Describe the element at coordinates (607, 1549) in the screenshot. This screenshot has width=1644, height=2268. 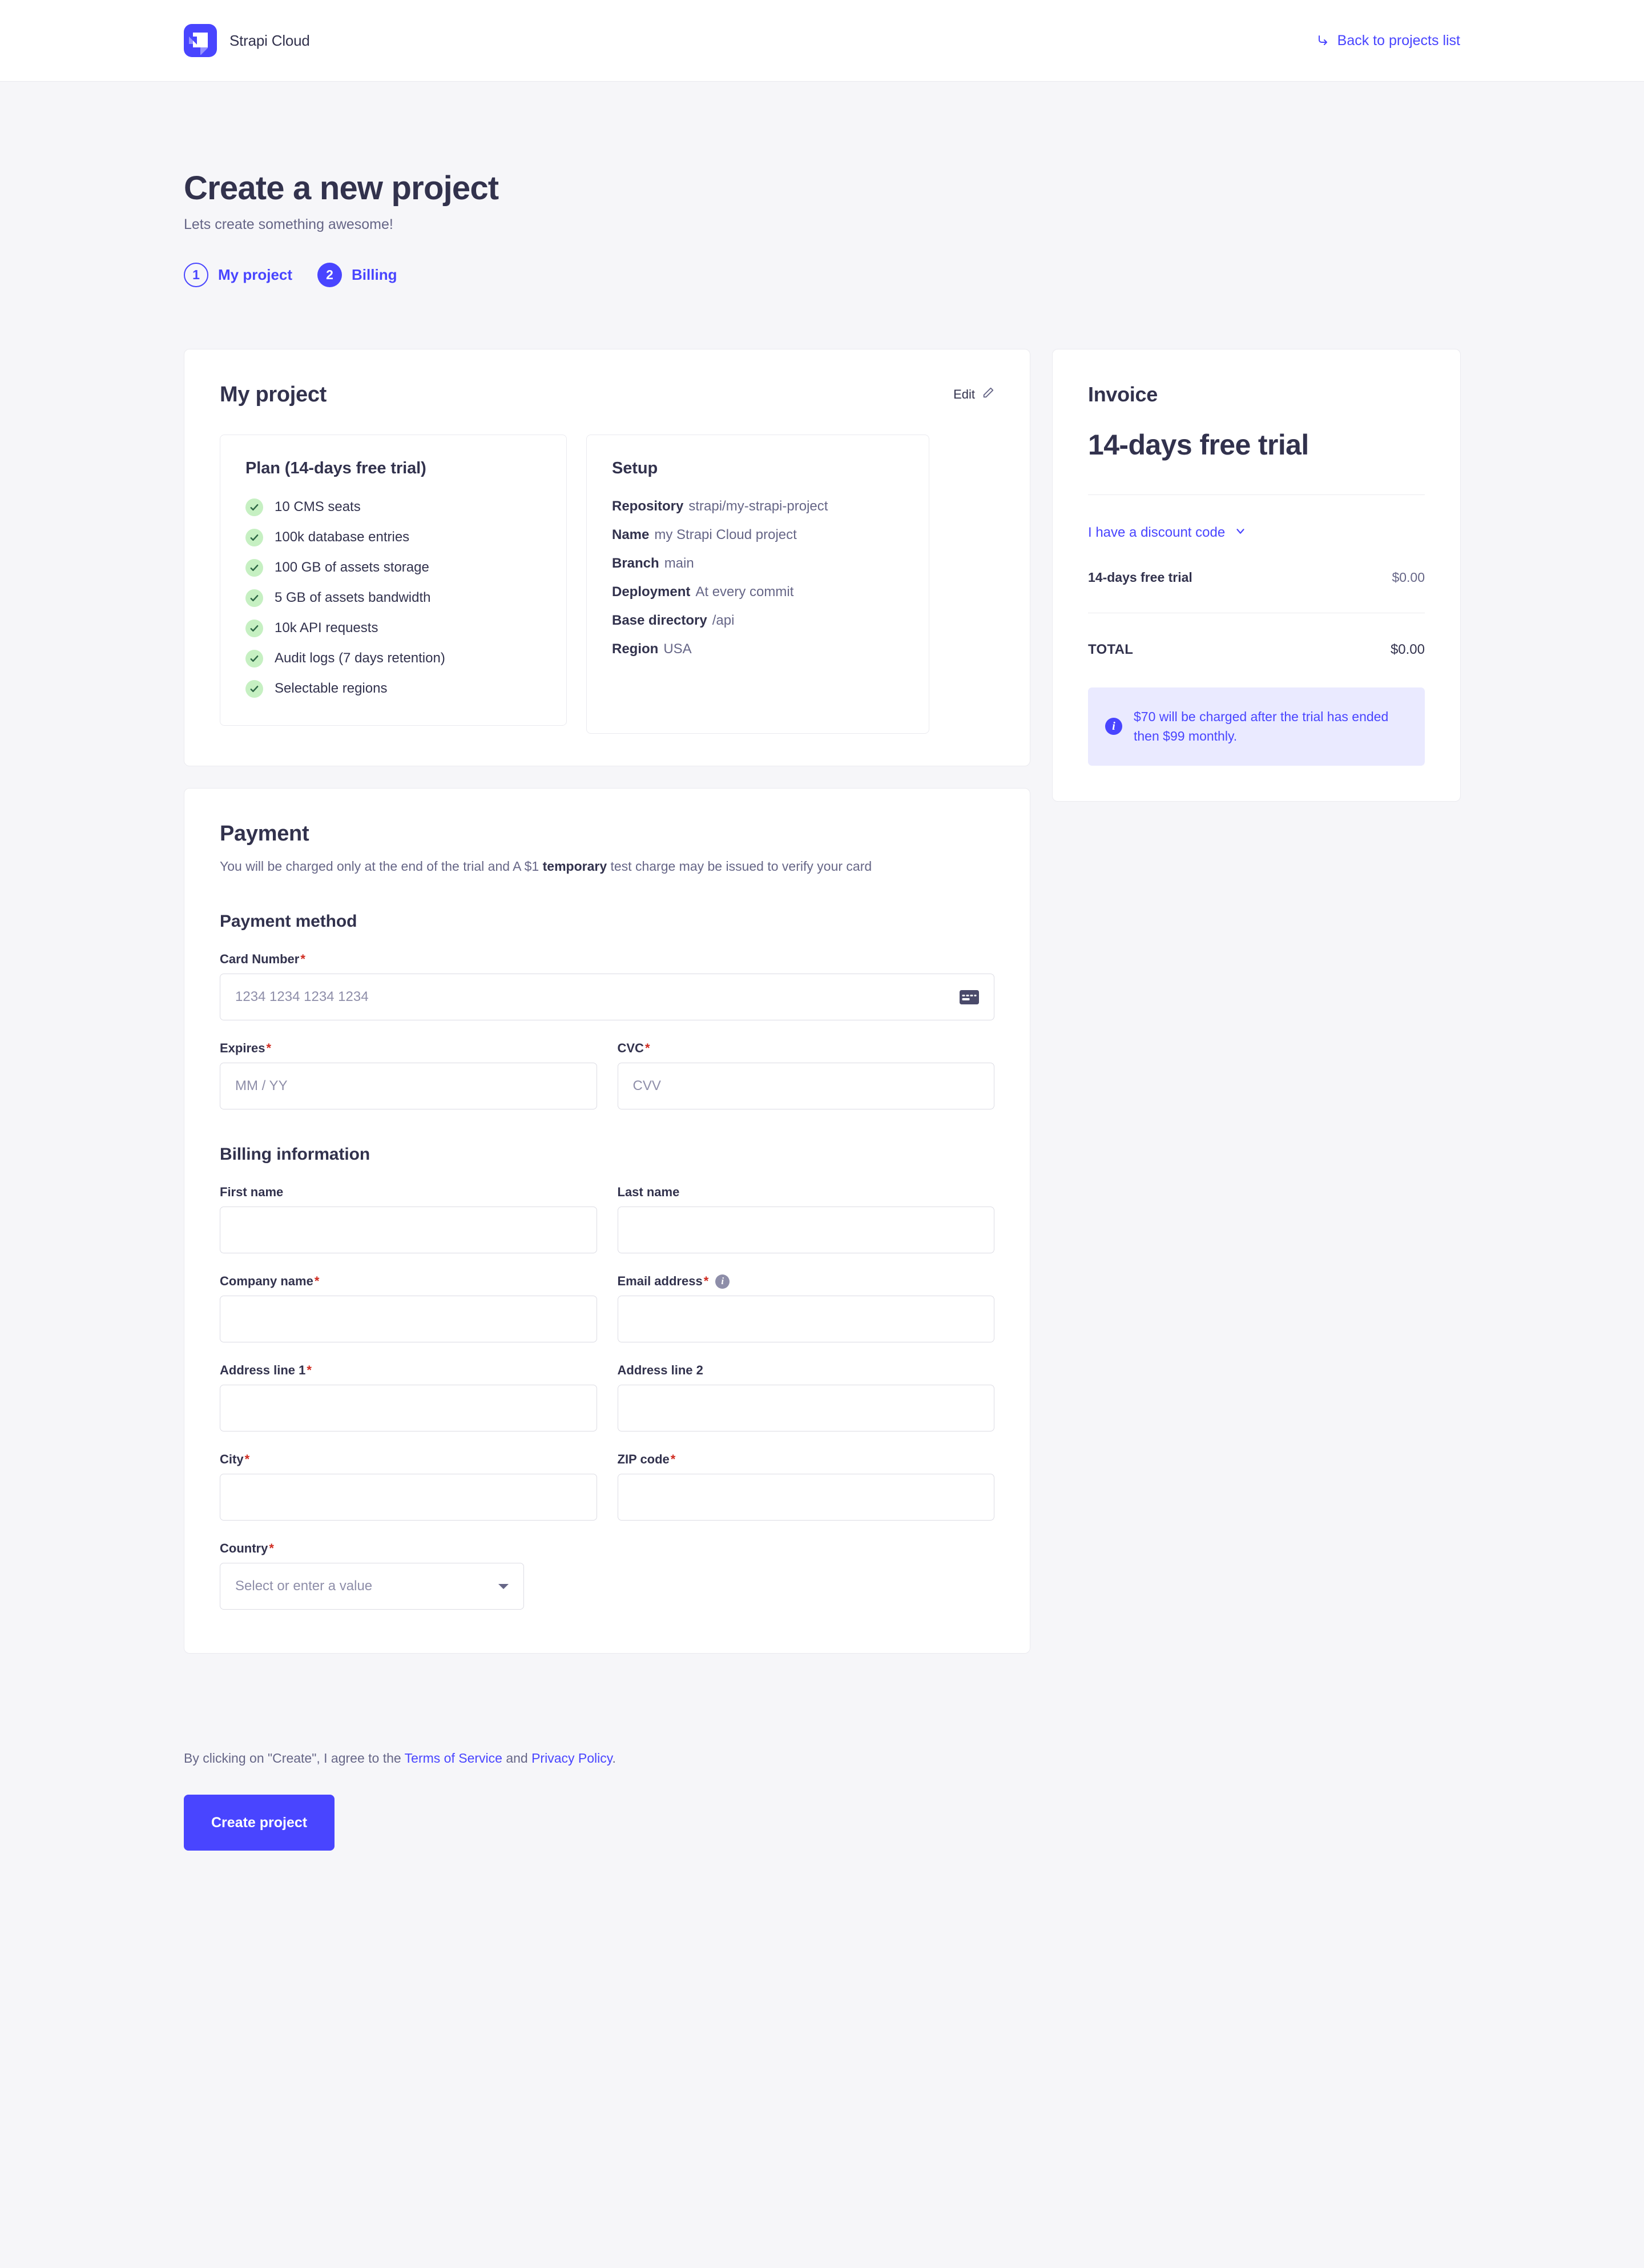
I see `country-label: Country *` at that location.